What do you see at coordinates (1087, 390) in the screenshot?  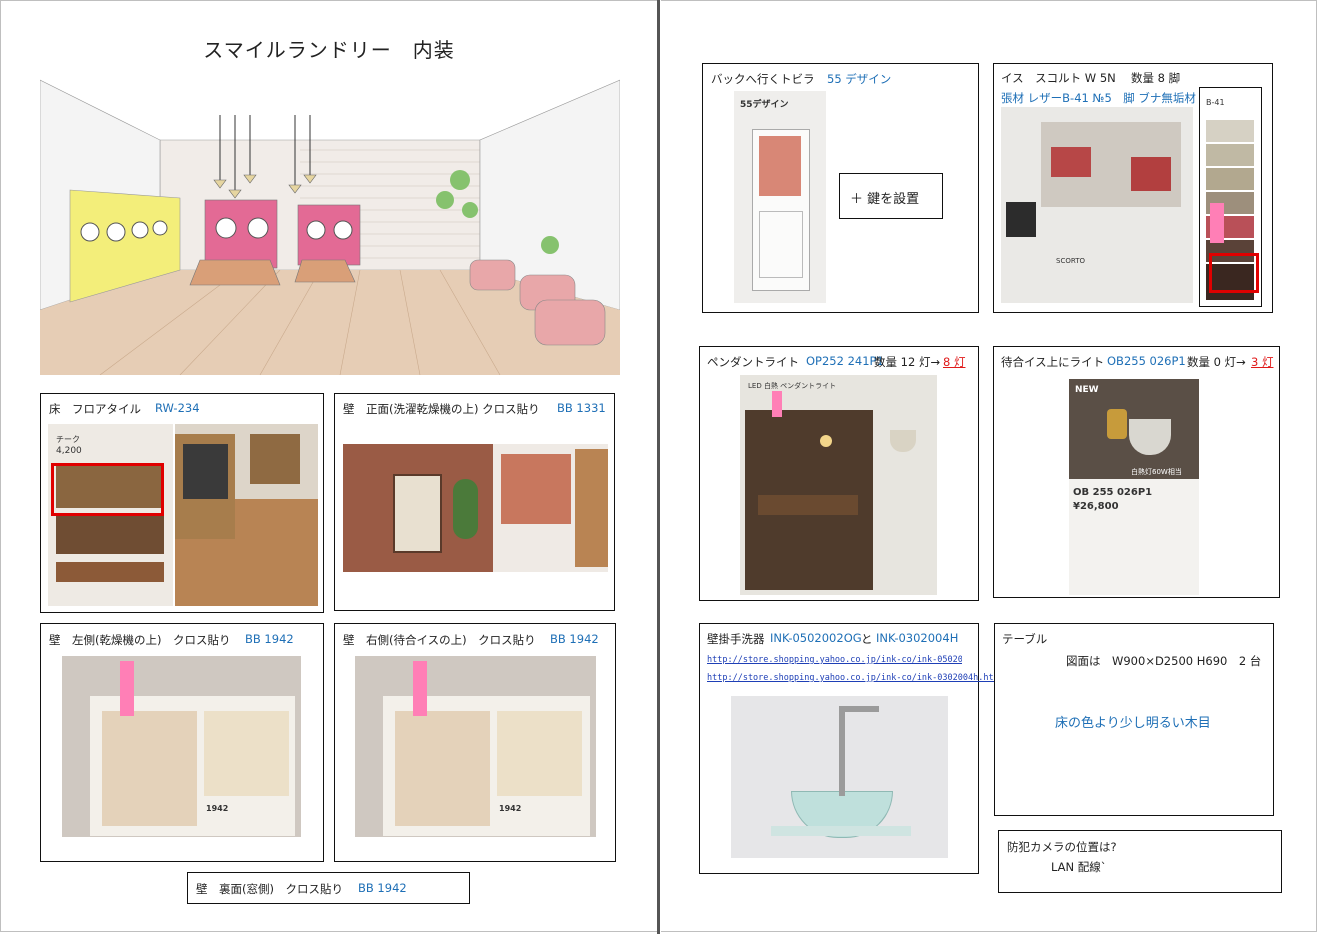 I see `wall-light-new-badge: NEW` at bounding box center [1087, 390].